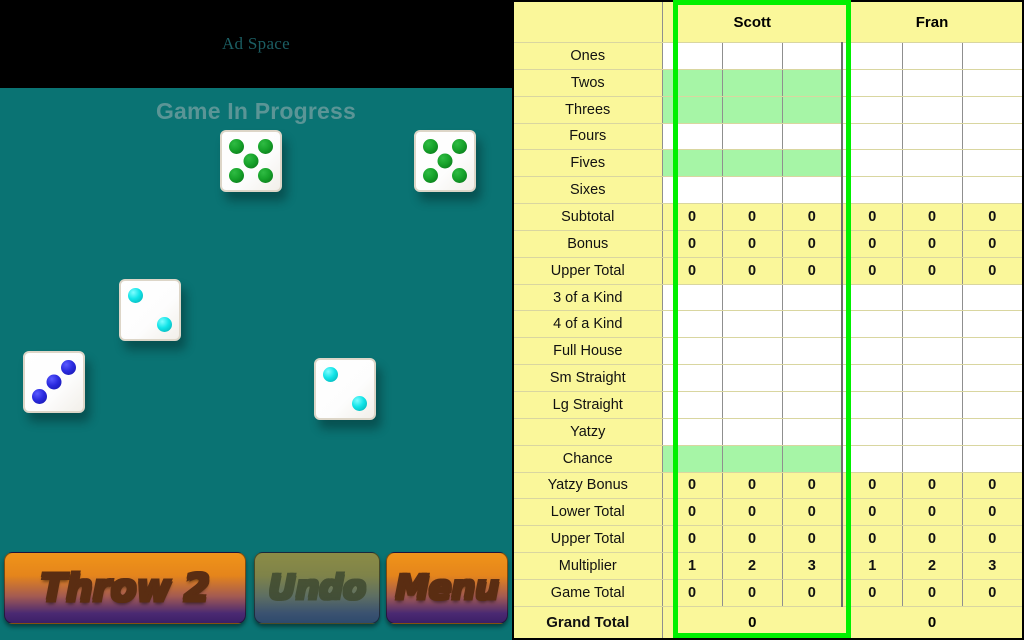 This screenshot has height=640, width=1024. I want to click on game-status-text: Game In Progress, so click(256, 111).